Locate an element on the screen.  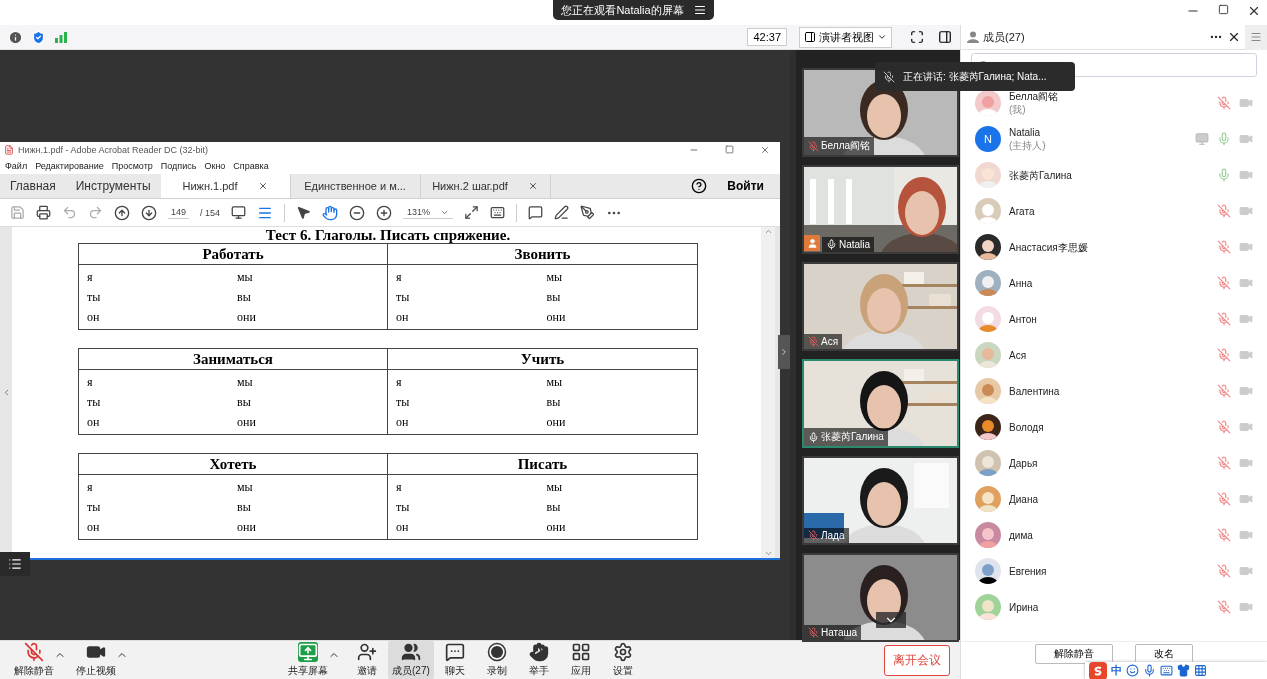
menu-item: Просмотр is located at coordinates (132, 165).